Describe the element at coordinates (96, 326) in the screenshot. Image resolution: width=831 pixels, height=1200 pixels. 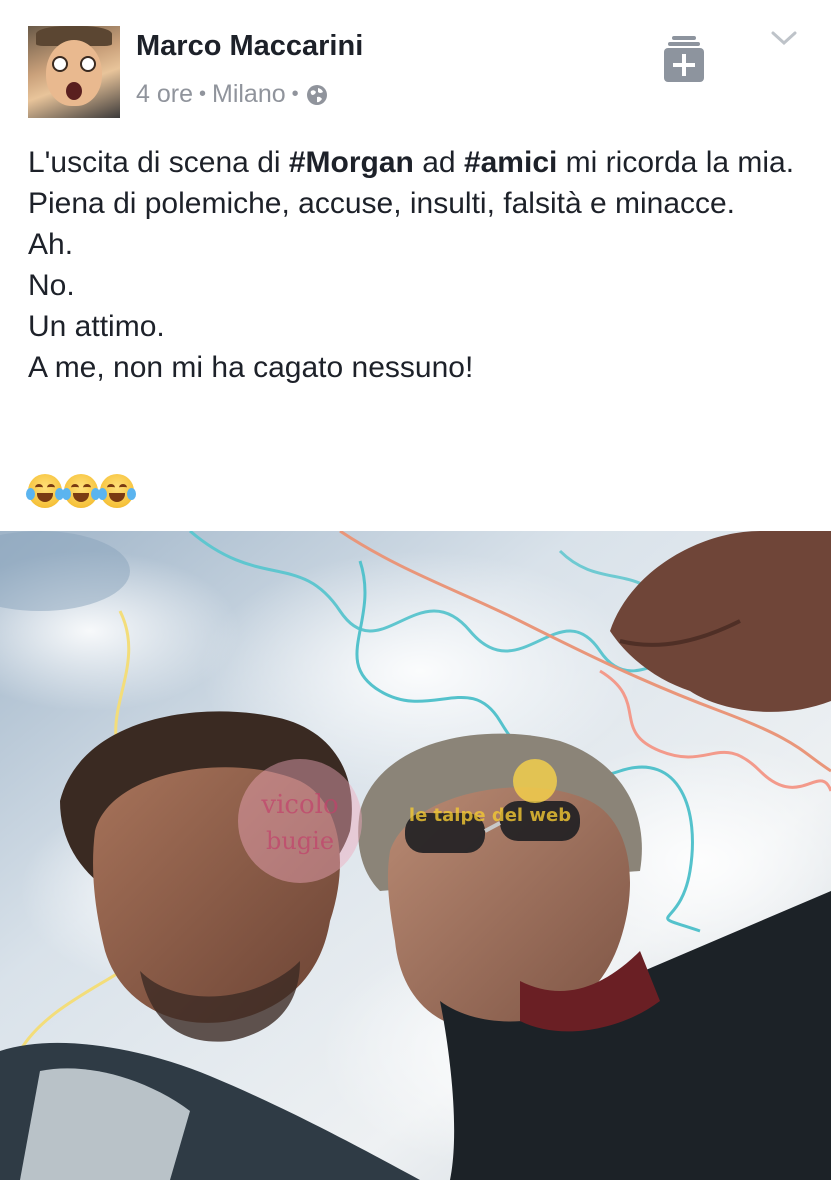
I see `post-text-line: Un attimo.` at that location.